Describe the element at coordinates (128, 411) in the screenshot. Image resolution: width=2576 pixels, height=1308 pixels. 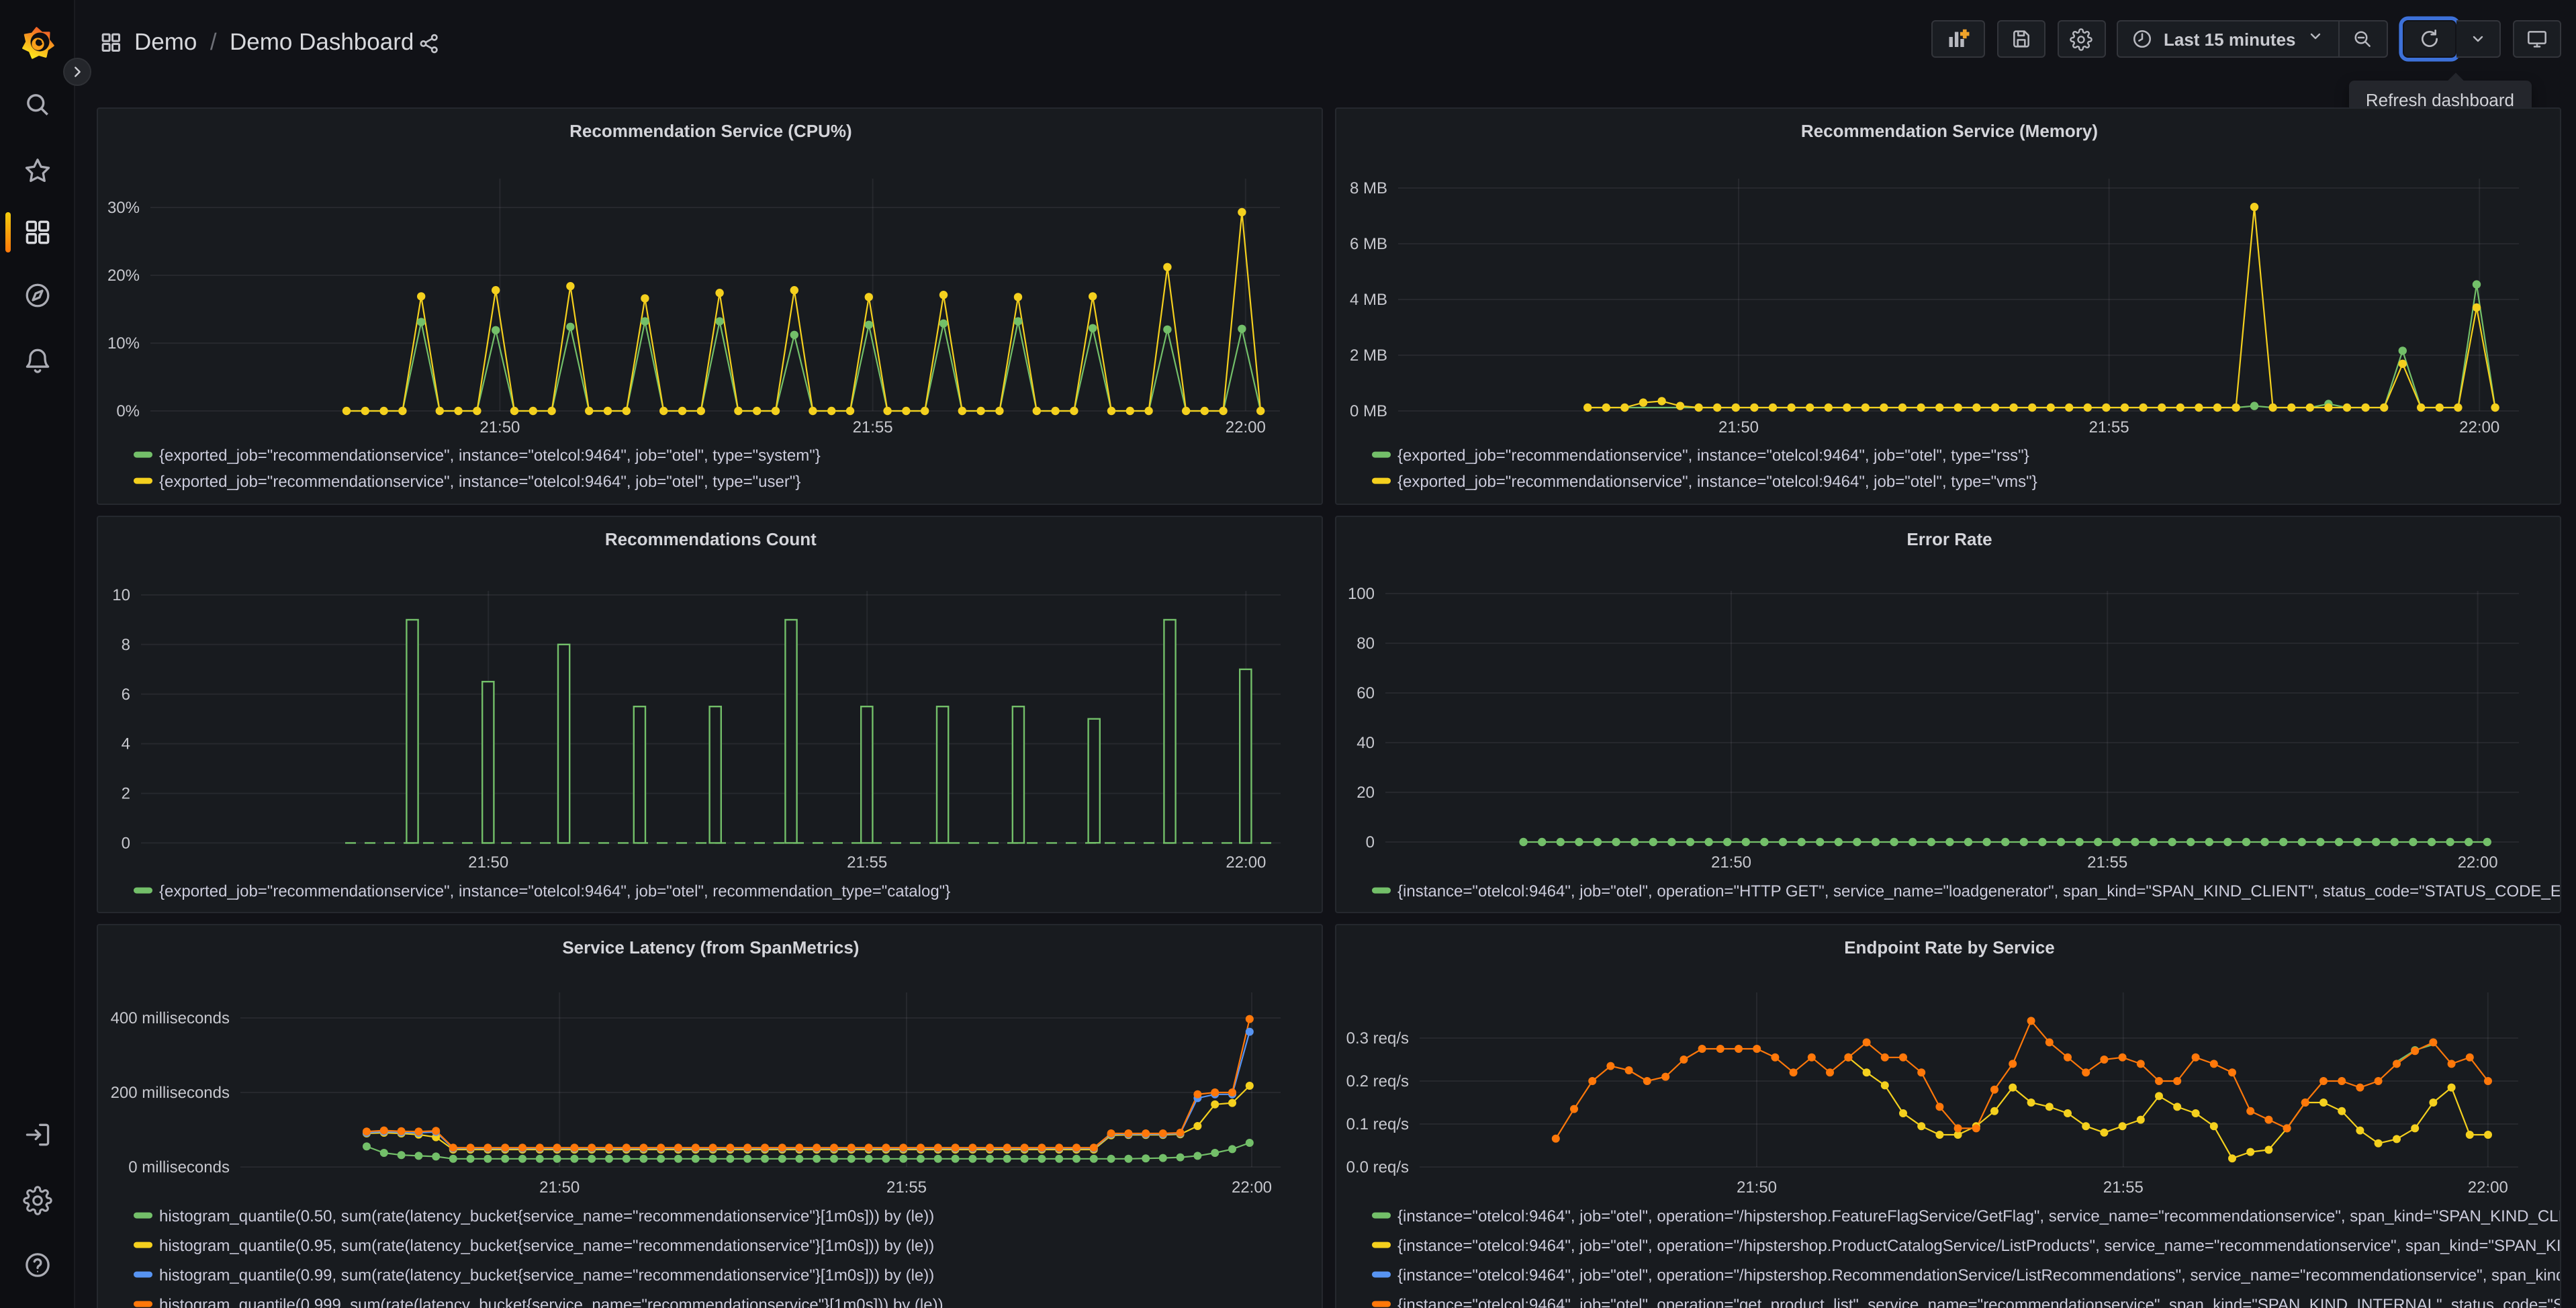
I see `svg-text: 0%` at that location.